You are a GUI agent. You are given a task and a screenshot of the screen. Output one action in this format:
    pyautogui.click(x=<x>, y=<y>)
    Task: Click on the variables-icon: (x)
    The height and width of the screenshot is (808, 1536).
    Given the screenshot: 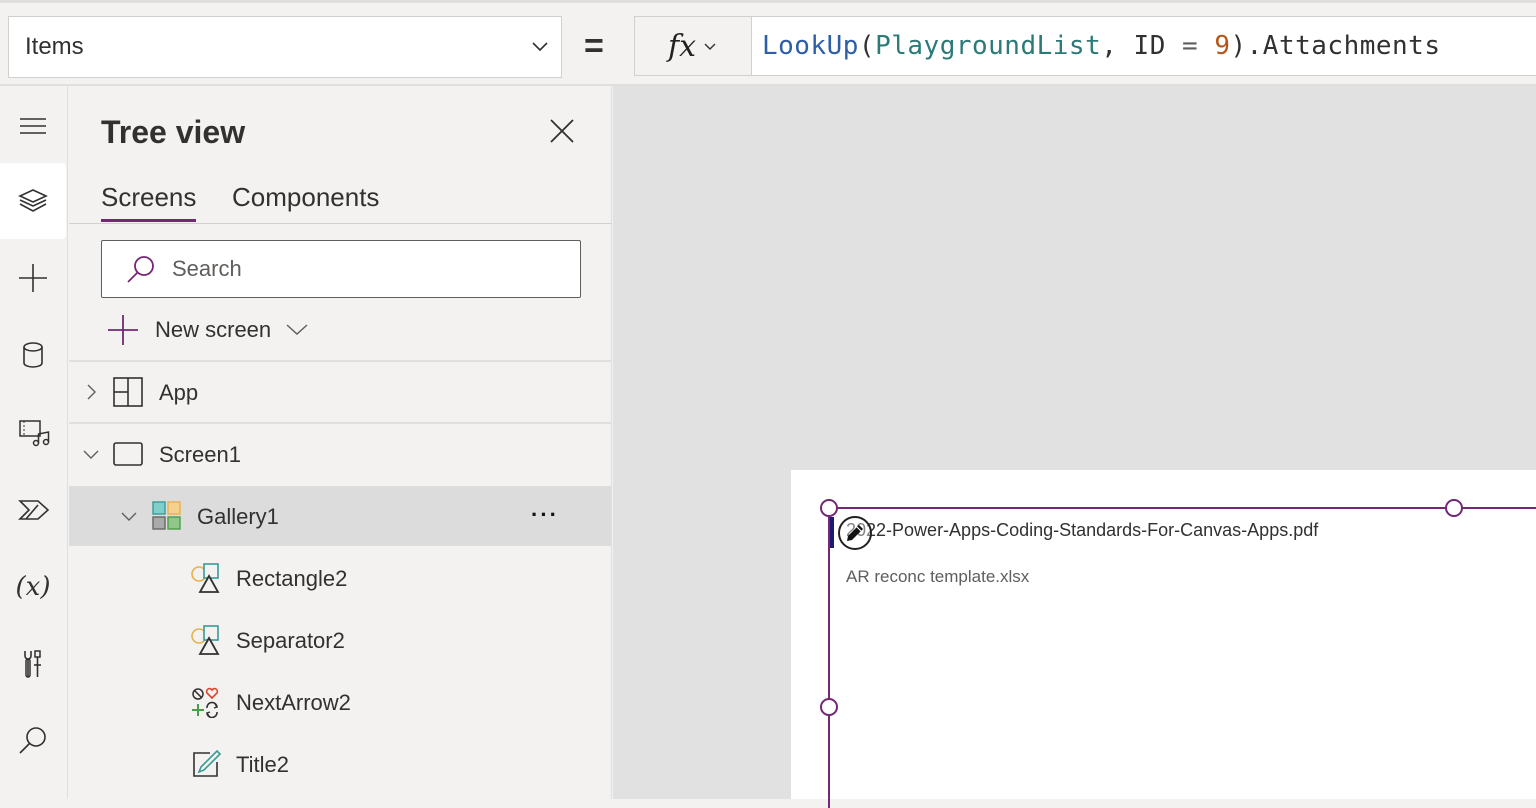 What is the action you would take?
    pyautogui.click(x=33, y=587)
    